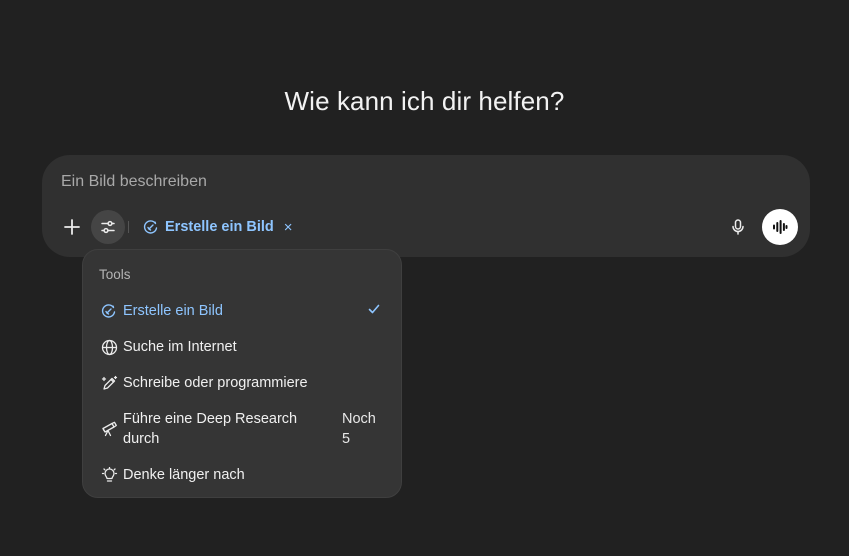 Image resolution: width=849 pixels, height=556 pixels. I want to click on tool-item-deep-research: Führe eine Deep Research durch Noch 5, so click(242, 429).